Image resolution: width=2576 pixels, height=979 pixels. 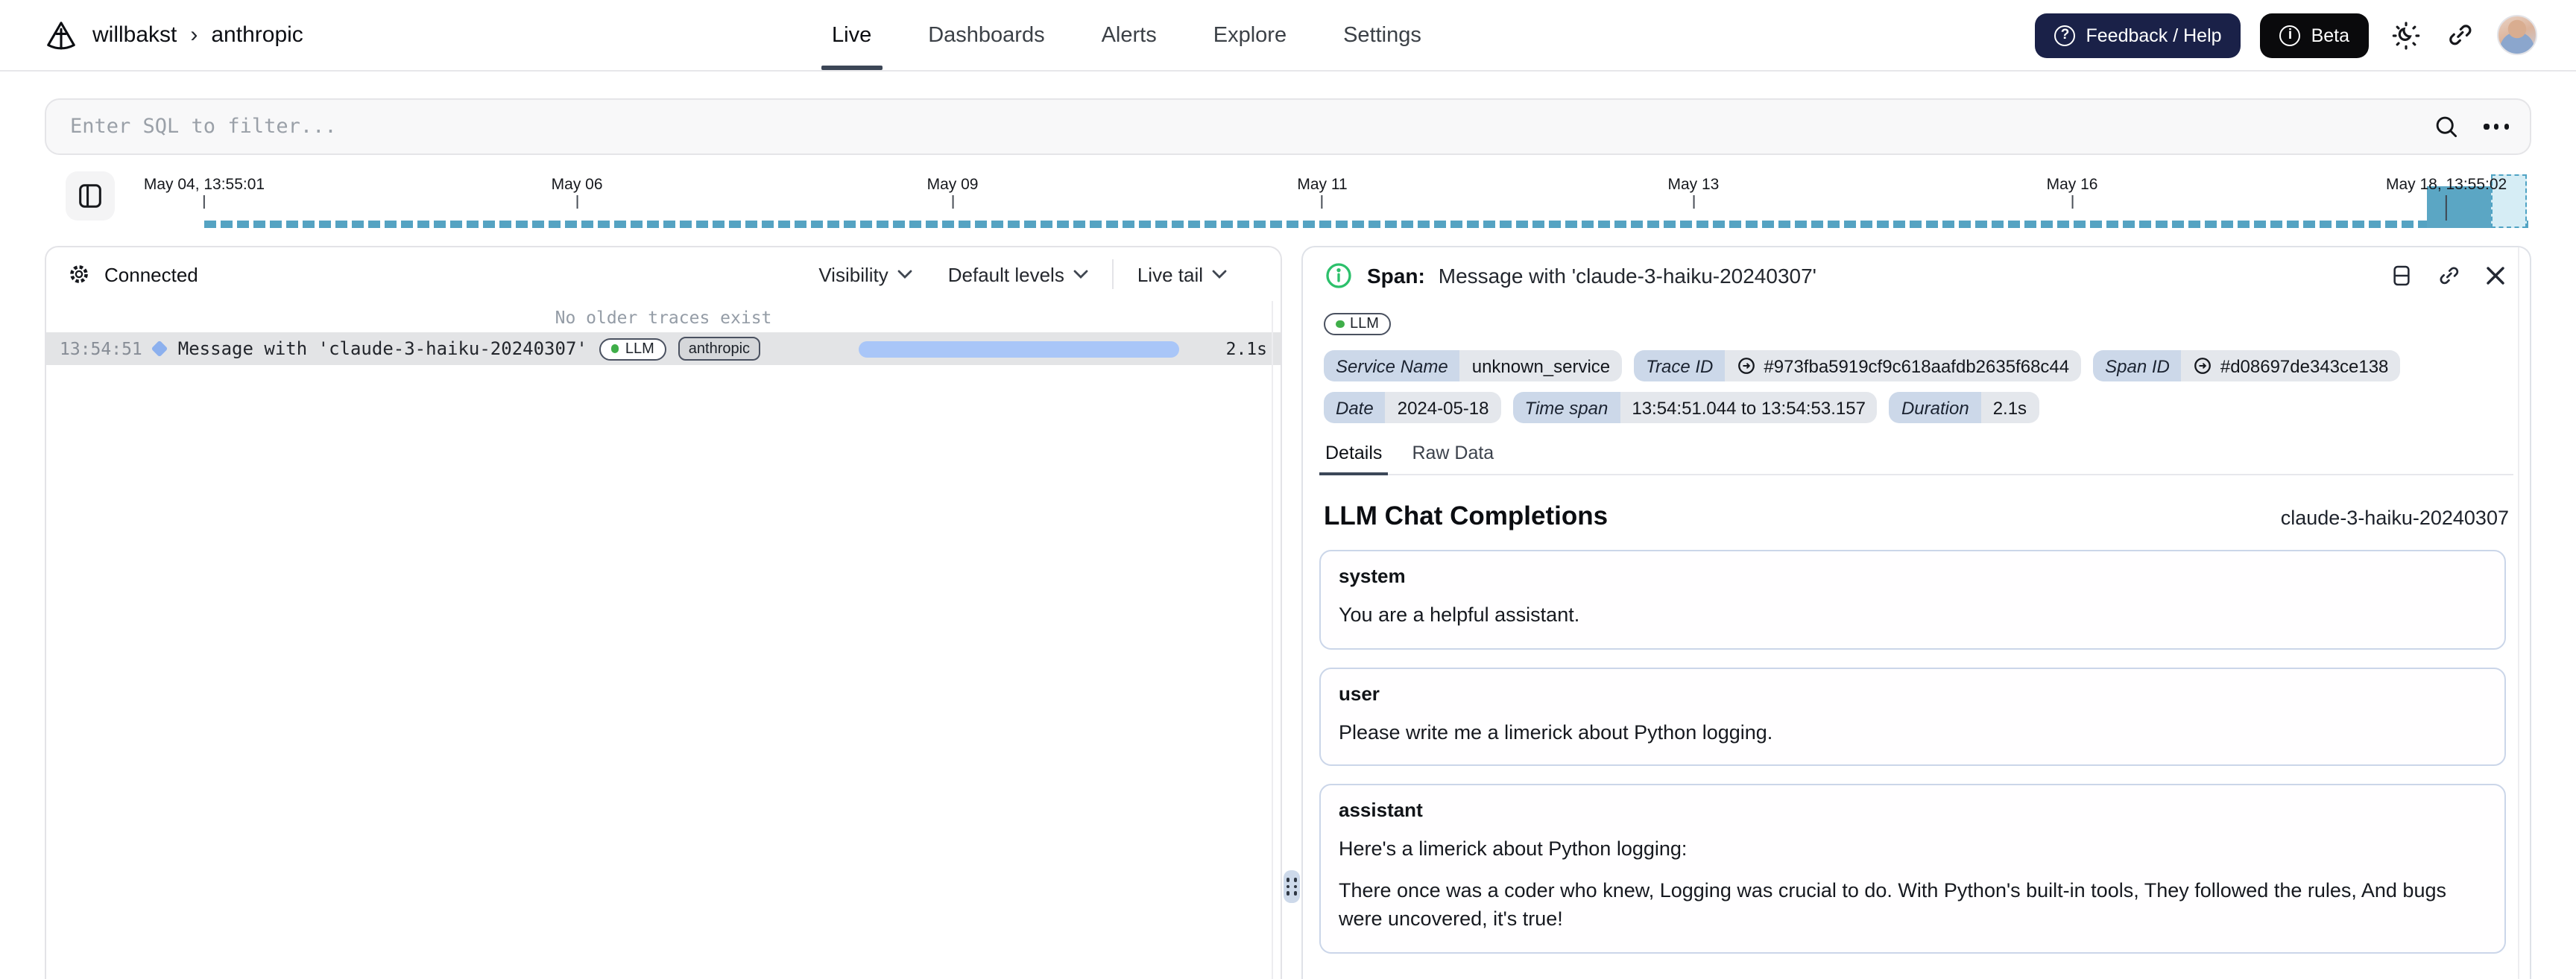 I want to click on meta-value: unknown_service, so click(x=1541, y=365).